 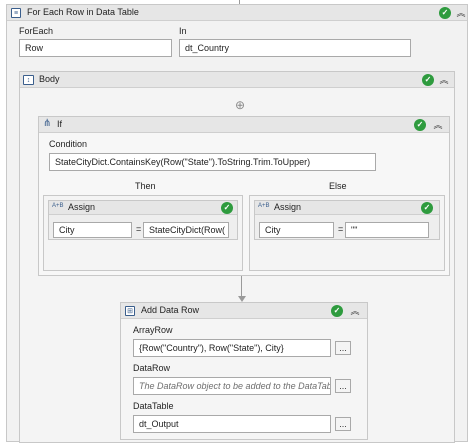 What do you see at coordinates (444, 80) in the screenshot?
I see `body-collapse-icon: ︽` at bounding box center [444, 80].